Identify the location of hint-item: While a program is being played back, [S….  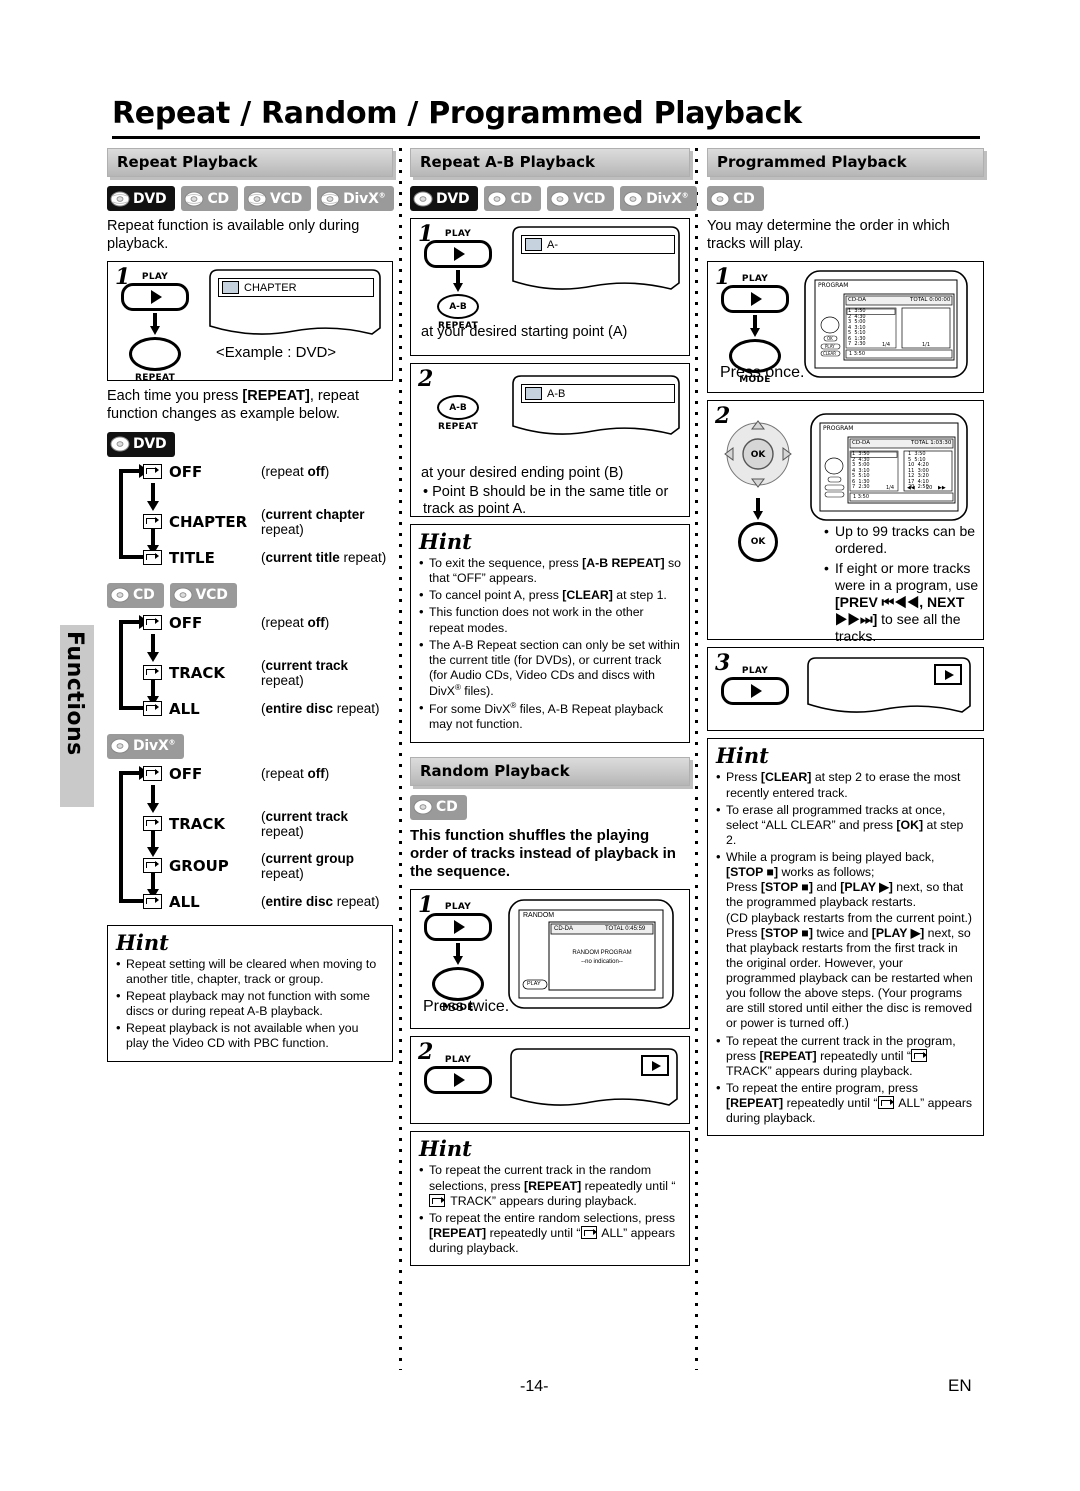
(845, 940).